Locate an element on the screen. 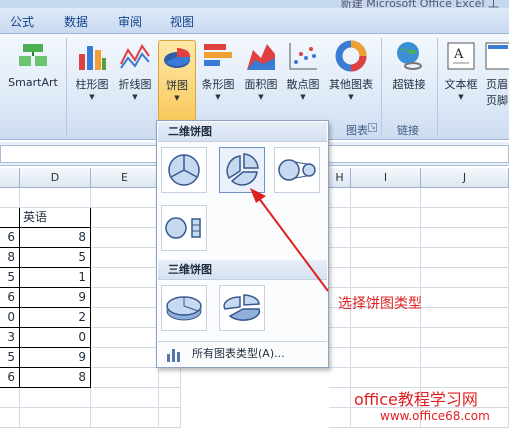  pie-of-pie is located at coordinates (297, 170).